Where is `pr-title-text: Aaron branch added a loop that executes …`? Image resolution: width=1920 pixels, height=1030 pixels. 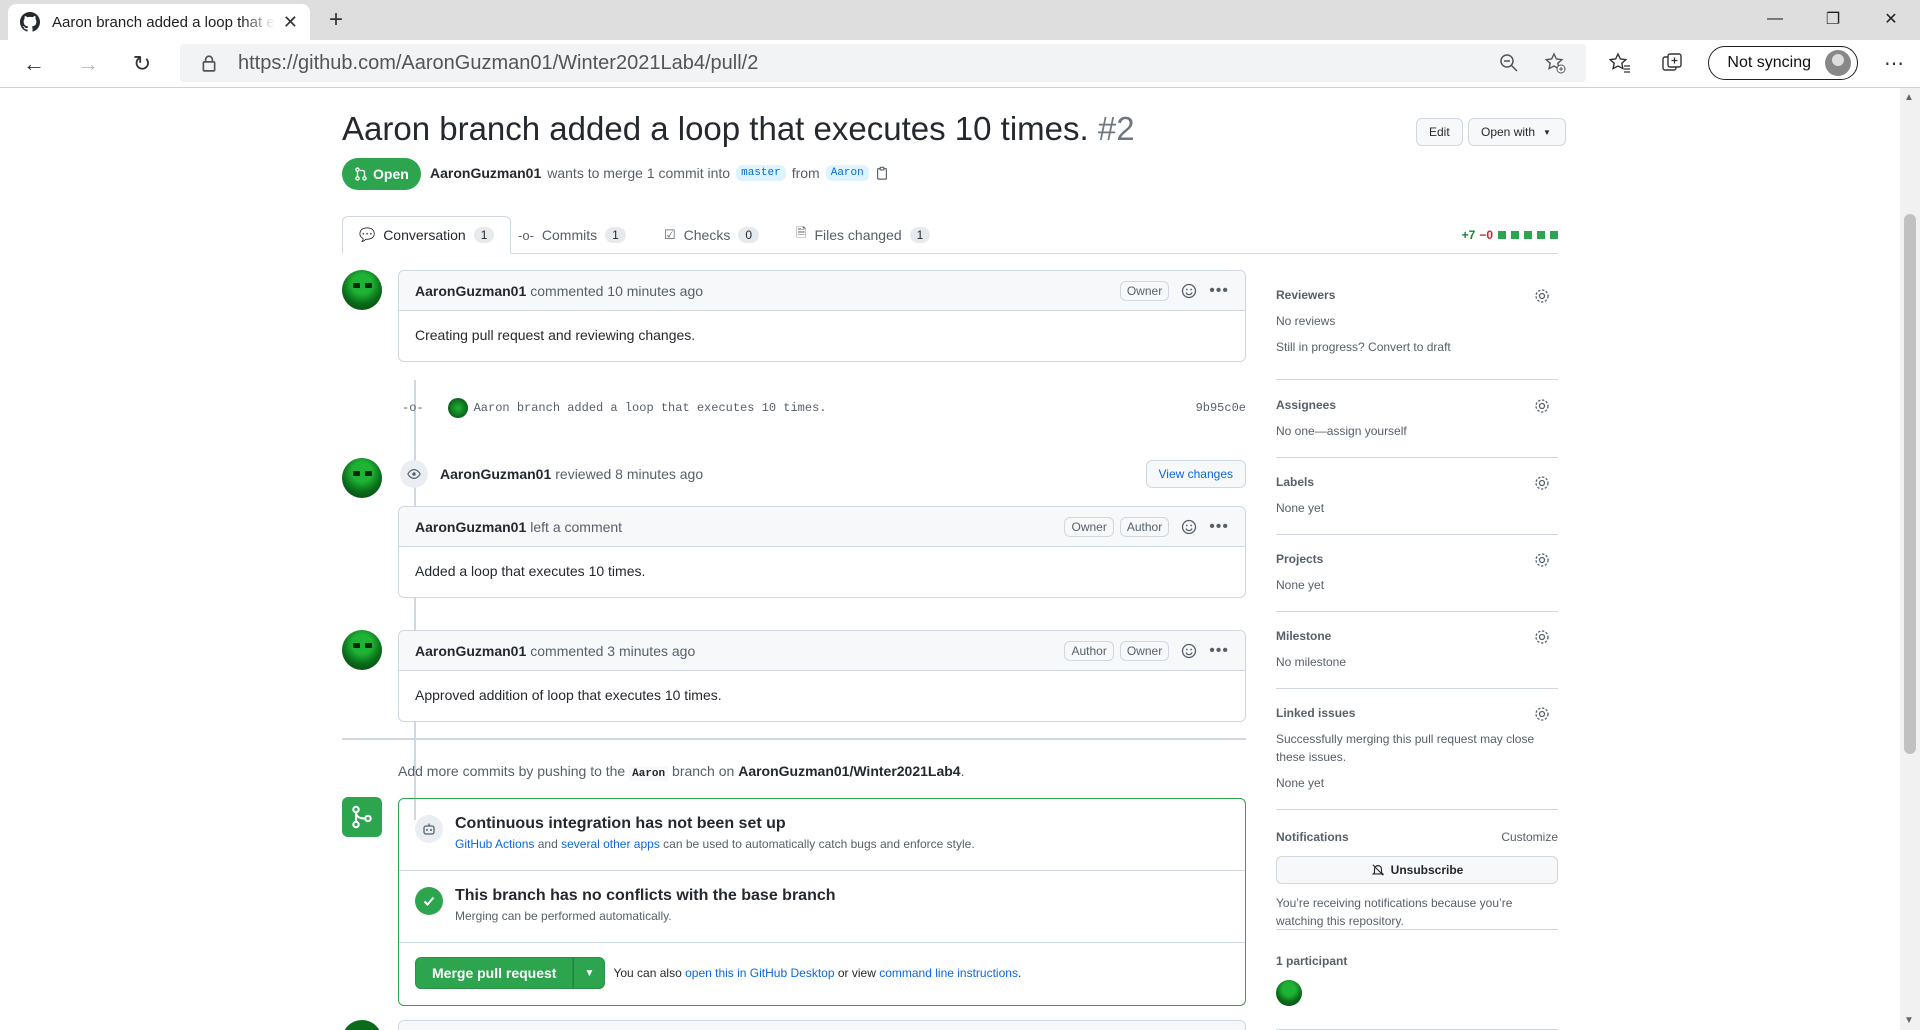
pr-title-text: Aaron branch added a loop that executes … is located at coordinates (715, 128).